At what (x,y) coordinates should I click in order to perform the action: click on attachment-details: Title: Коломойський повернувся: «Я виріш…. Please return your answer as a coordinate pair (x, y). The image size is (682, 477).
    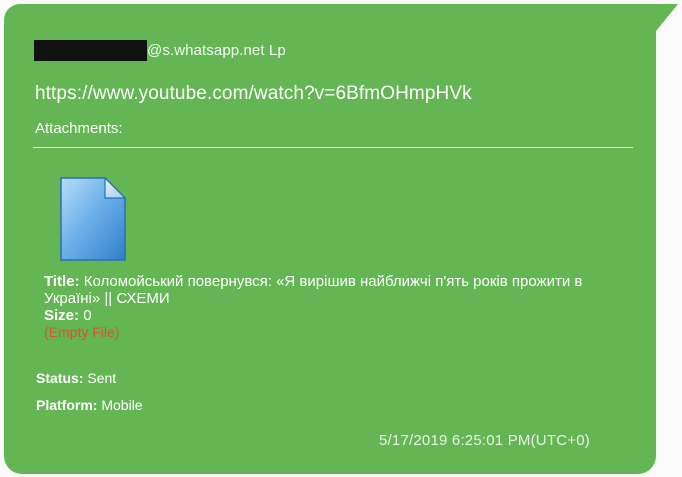
    Looking at the image, I should click on (334, 307).